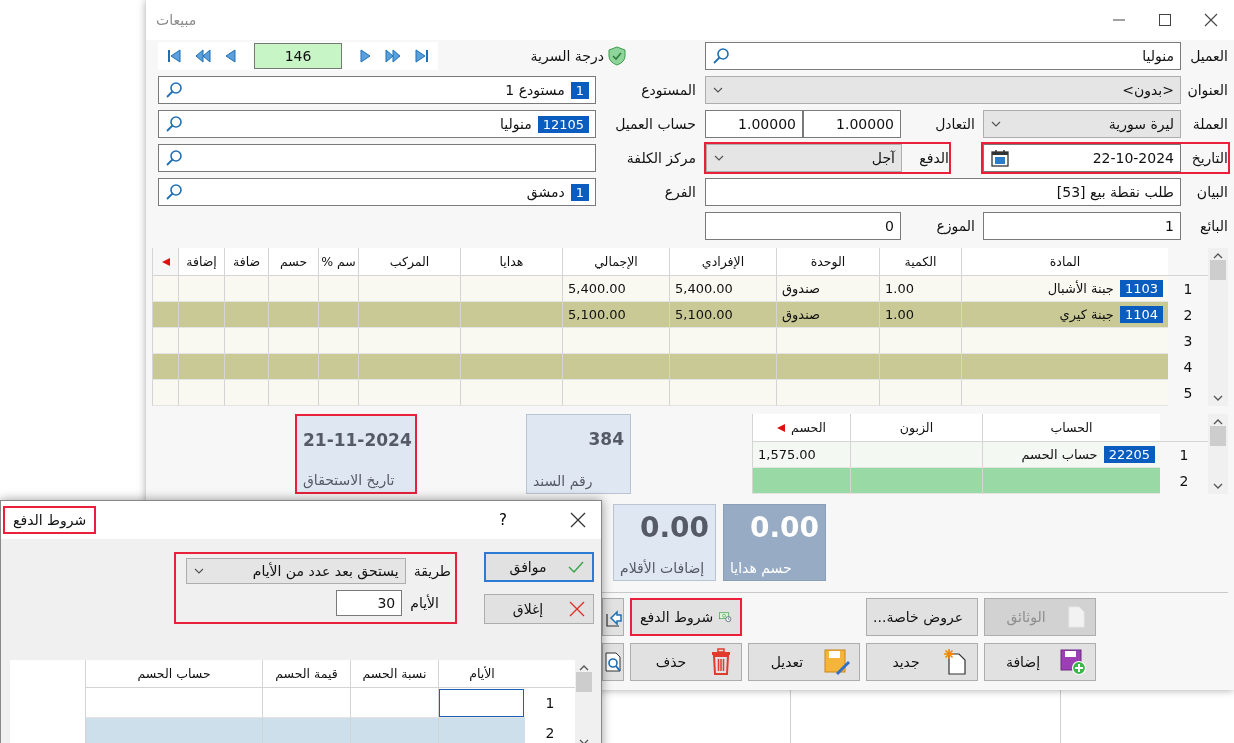 The image size is (1234, 743). Describe the element at coordinates (246, 262) in the screenshot. I see `column-header: ضافة` at that location.